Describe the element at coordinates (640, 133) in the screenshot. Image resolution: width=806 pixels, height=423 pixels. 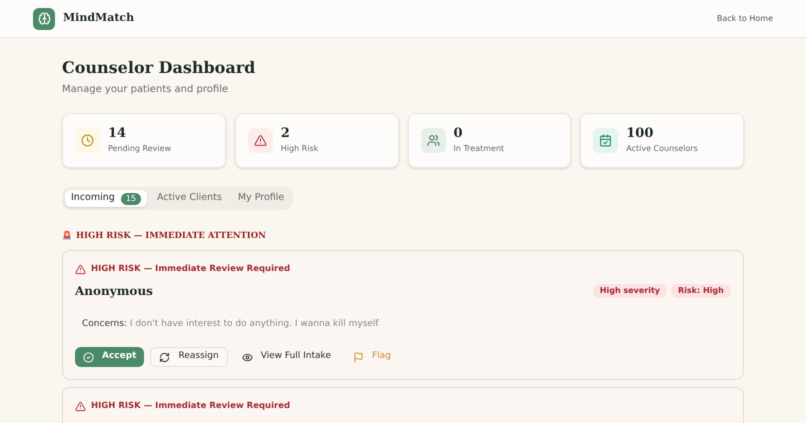
I see `stat-value: 100` at that location.